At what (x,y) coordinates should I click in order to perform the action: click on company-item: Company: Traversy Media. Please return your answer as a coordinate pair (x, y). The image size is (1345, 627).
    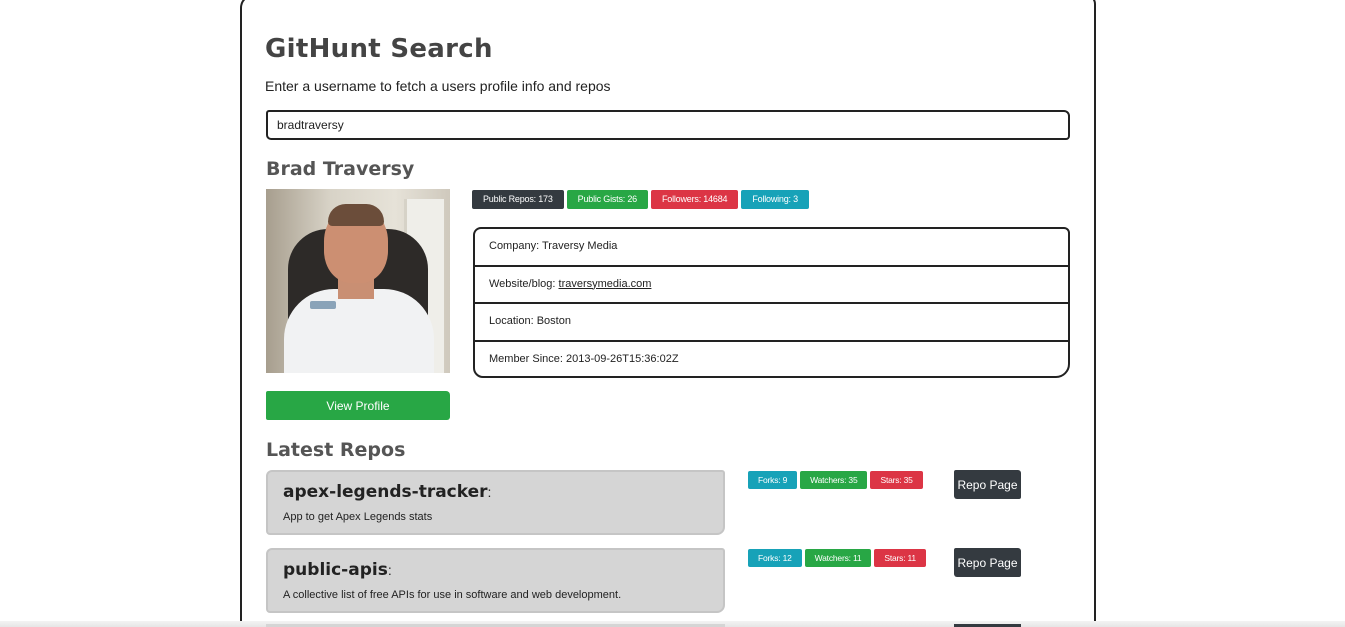
    Looking at the image, I should click on (771, 248).